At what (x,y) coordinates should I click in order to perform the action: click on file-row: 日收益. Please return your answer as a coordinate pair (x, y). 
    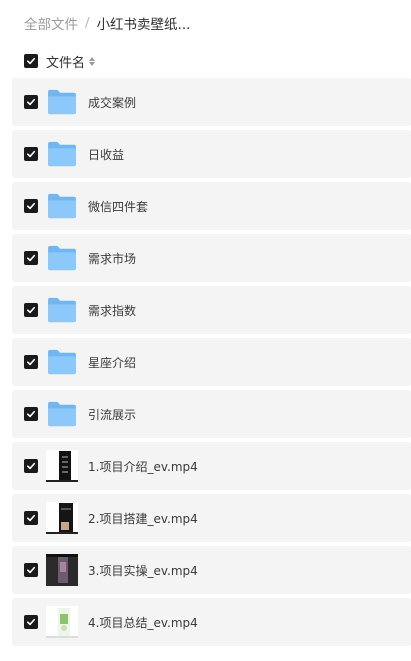
    Looking at the image, I should click on (211, 154).